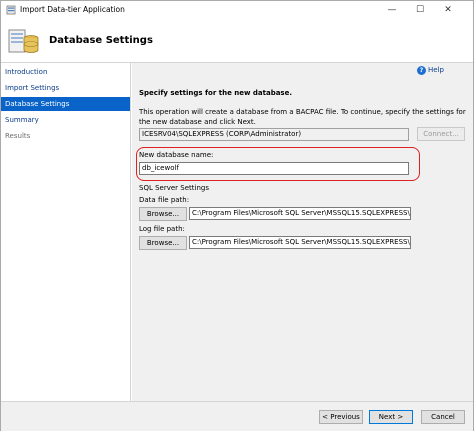 The image size is (474, 431). What do you see at coordinates (101, 40) in the screenshot?
I see `page-title: Database Settings` at bounding box center [101, 40].